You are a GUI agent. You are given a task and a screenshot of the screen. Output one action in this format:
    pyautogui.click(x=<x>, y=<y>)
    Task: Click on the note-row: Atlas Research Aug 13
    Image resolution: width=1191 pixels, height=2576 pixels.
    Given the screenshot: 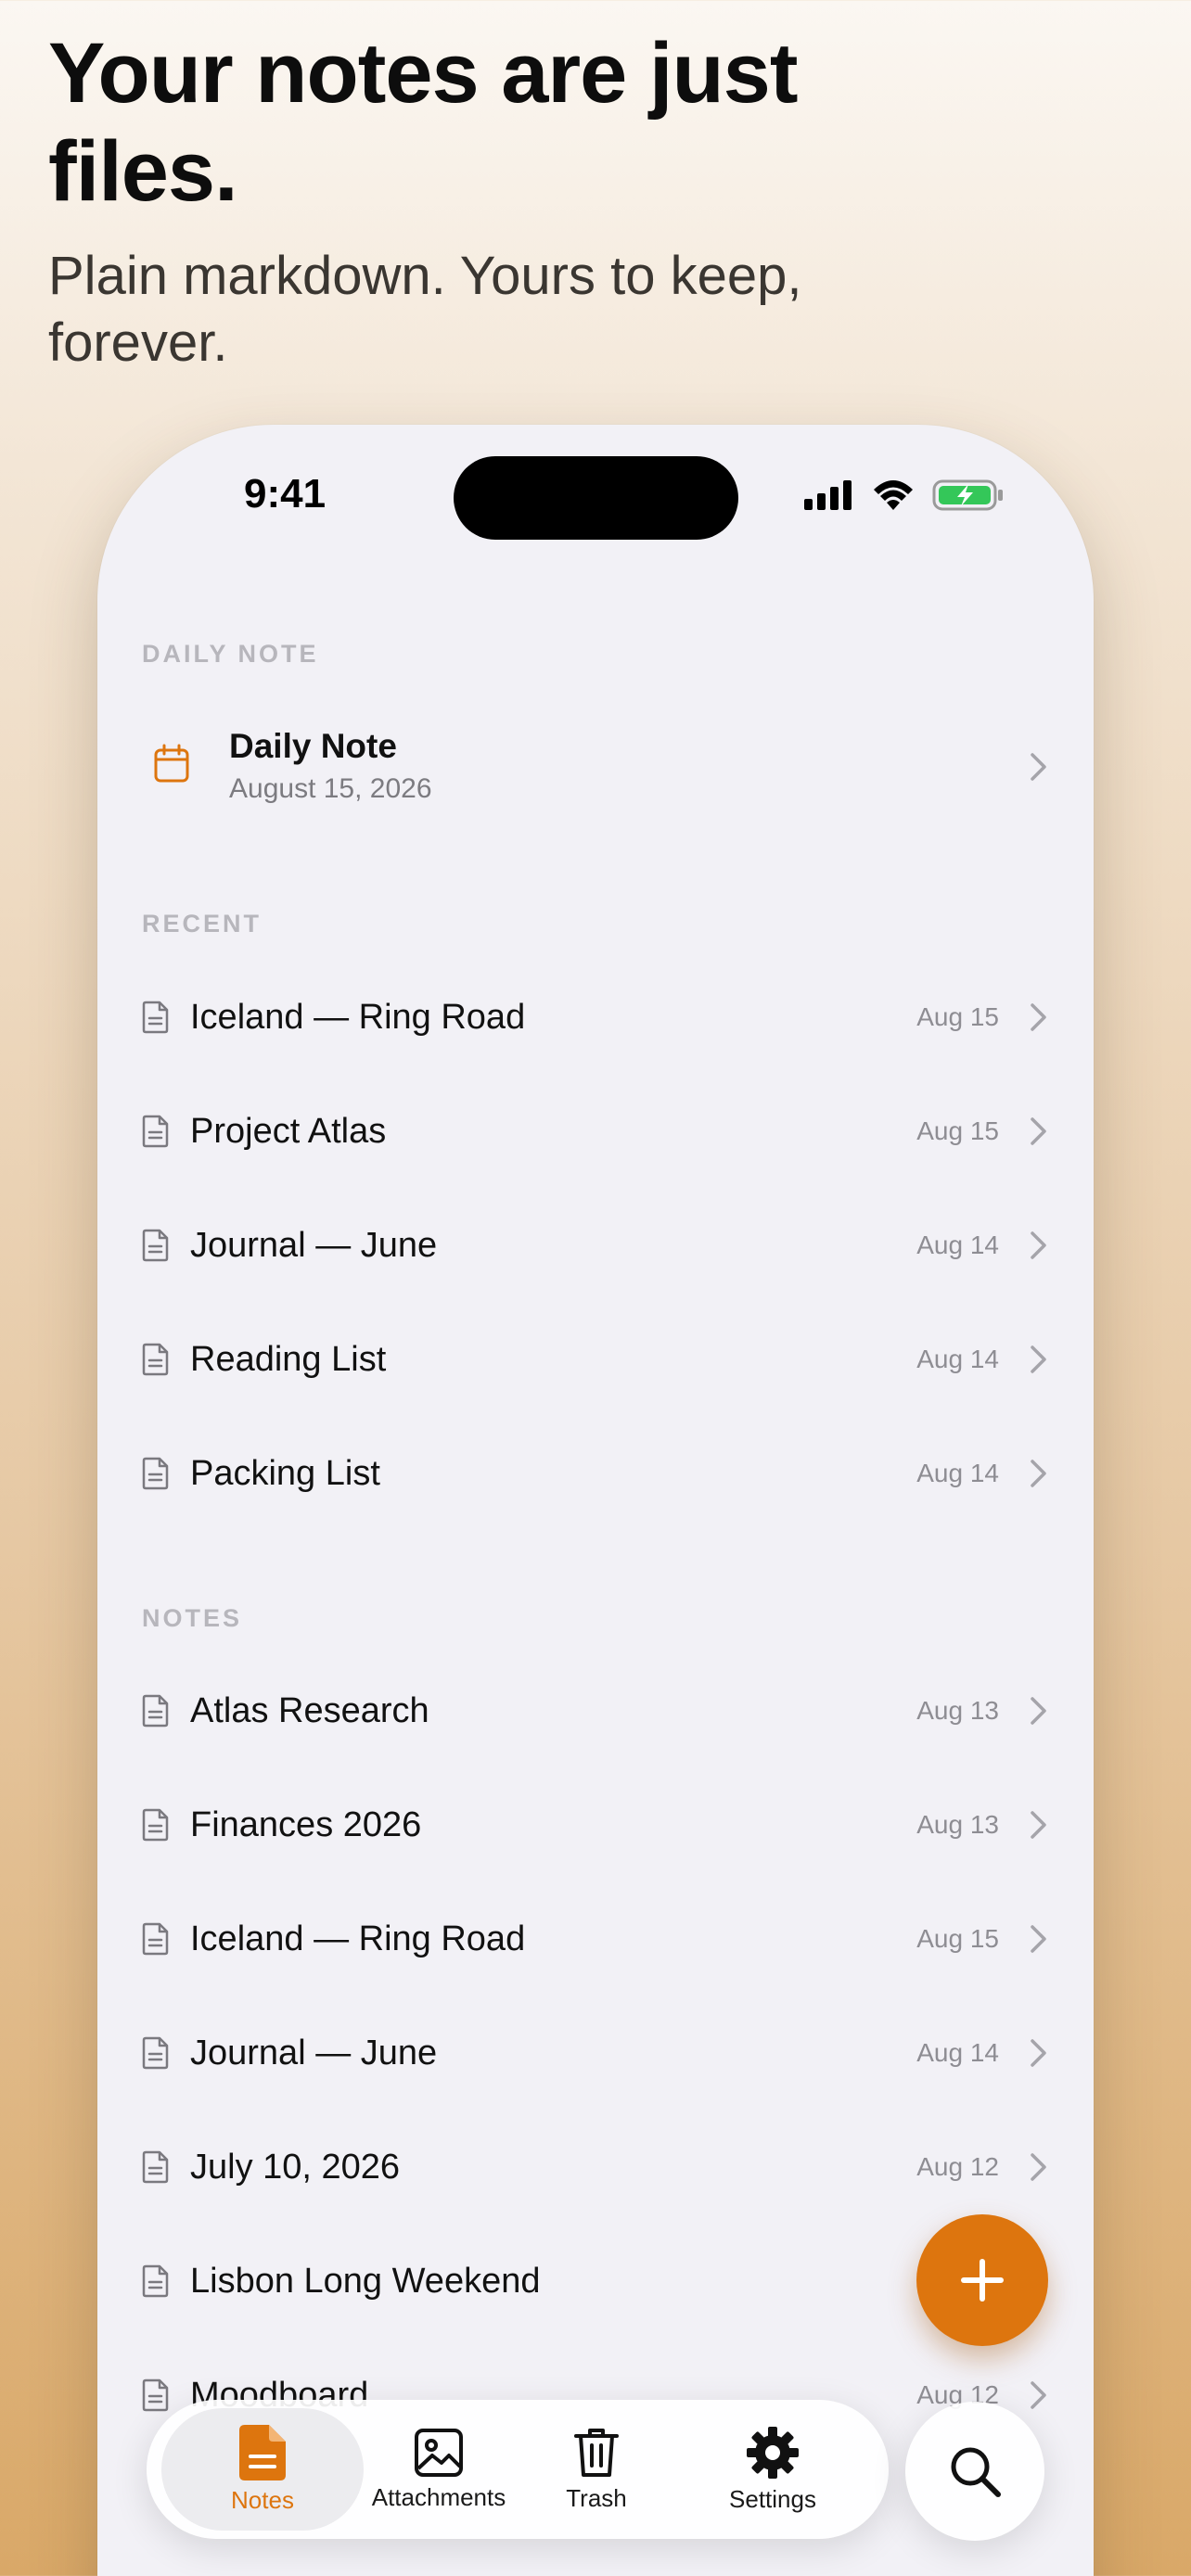 What is the action you would take?
    pyautogui.click(x=595, y=1711)
    